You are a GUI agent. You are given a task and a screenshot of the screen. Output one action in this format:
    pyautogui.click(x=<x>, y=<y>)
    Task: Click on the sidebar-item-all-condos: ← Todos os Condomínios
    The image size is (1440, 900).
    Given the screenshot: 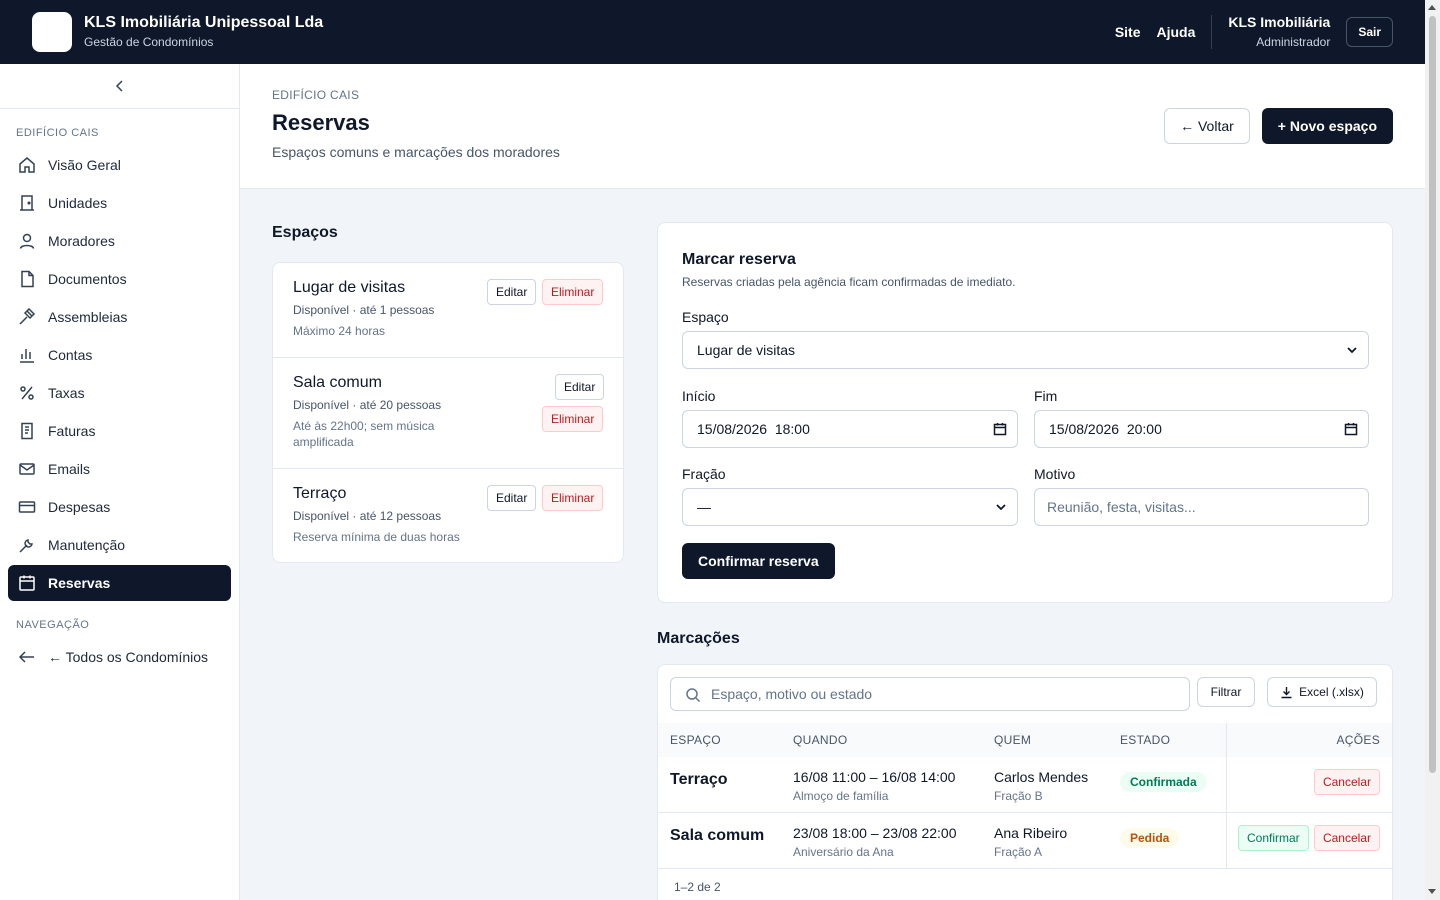 What is the action you would take?
    pyautogui.click(x=119, y=657)
    